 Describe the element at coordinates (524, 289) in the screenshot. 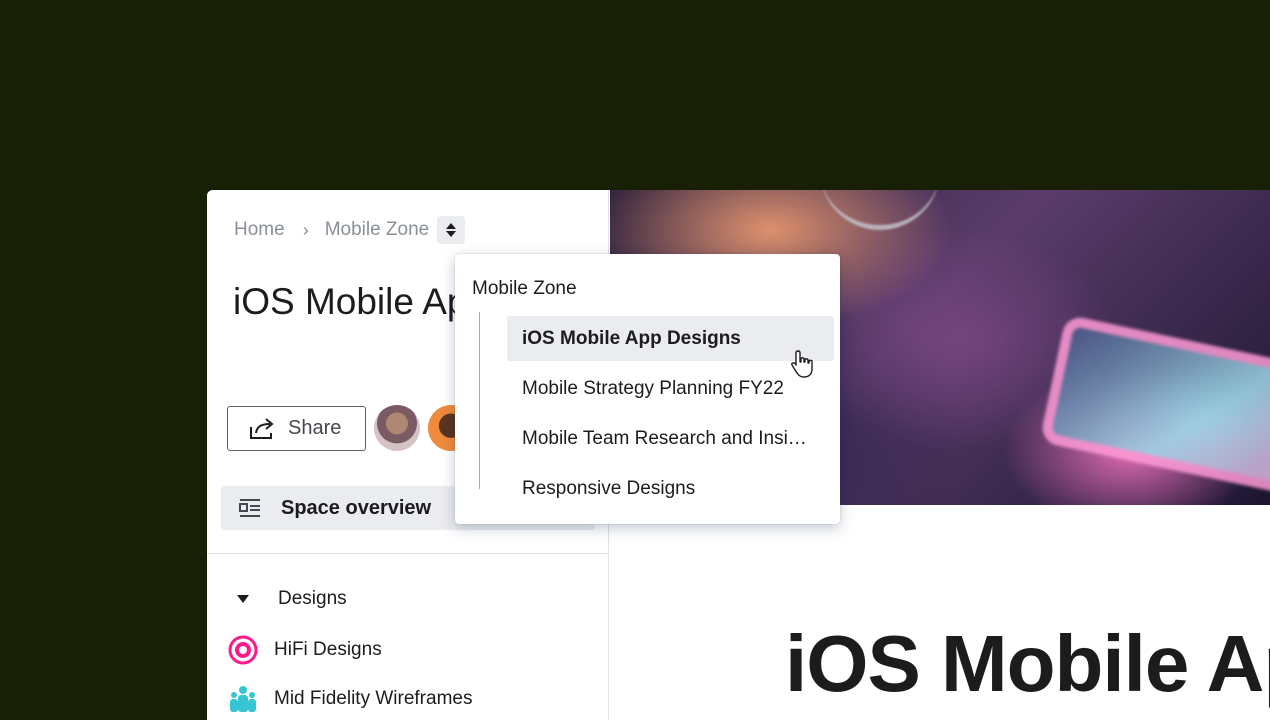

I see `dropdown-heading: Mobile Zone` at that location.